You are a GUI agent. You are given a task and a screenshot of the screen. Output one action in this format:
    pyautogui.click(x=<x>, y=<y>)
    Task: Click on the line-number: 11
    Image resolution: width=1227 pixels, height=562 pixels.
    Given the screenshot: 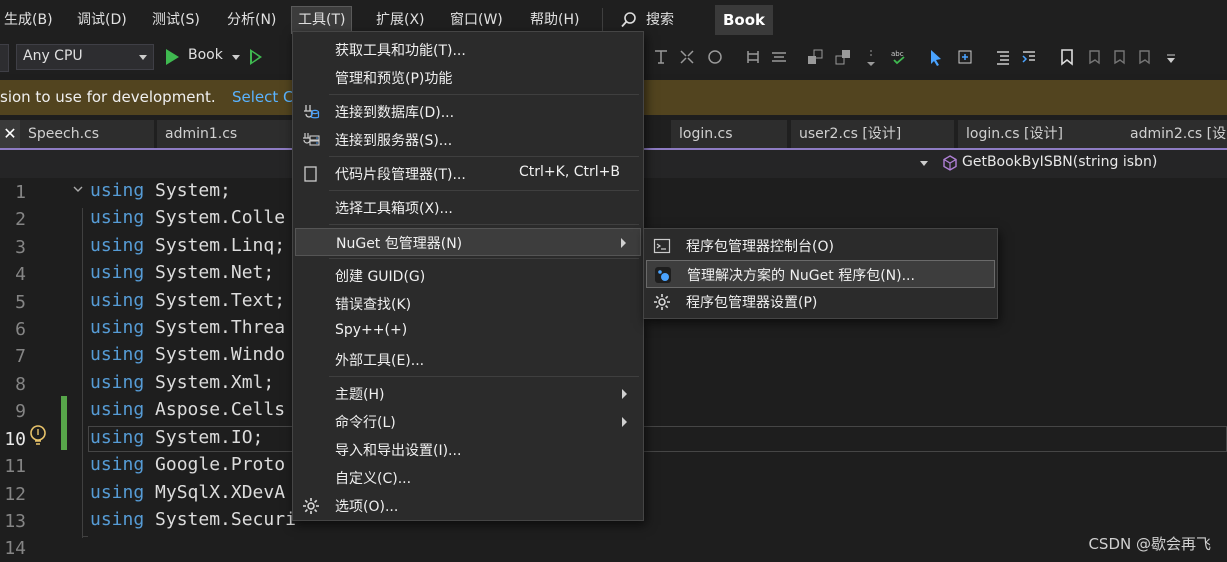 What is the action you would take?
    pyautogui.click(x=15, y=466)
    